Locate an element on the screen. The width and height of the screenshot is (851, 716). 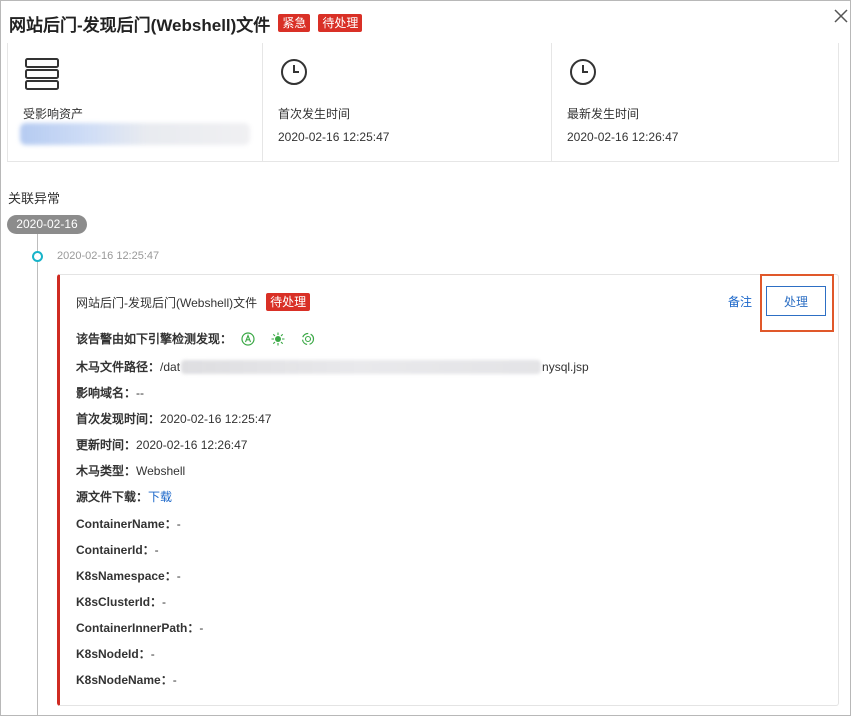
k8s-node-name-value: - is located at coordinates (174, 679).